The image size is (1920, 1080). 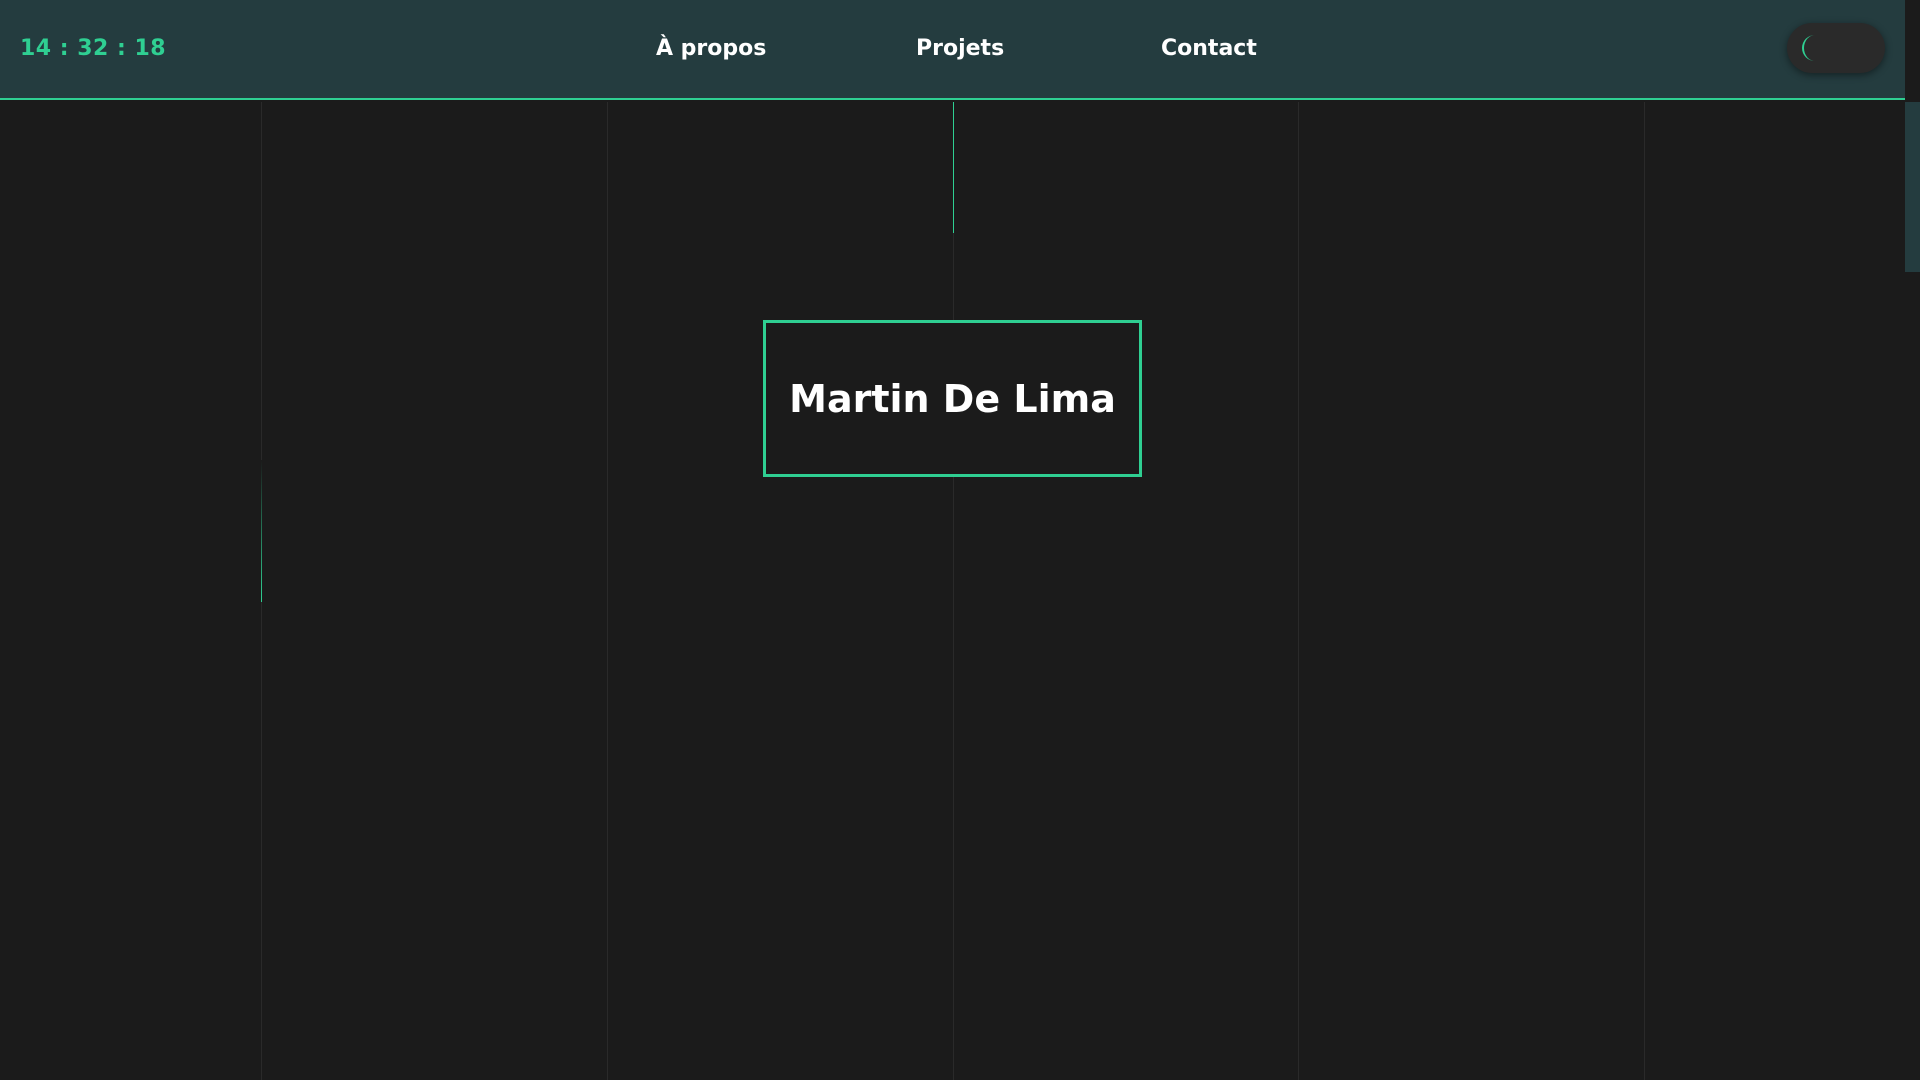 I want to click on theme-toggle, so click(x=1836, y=48).